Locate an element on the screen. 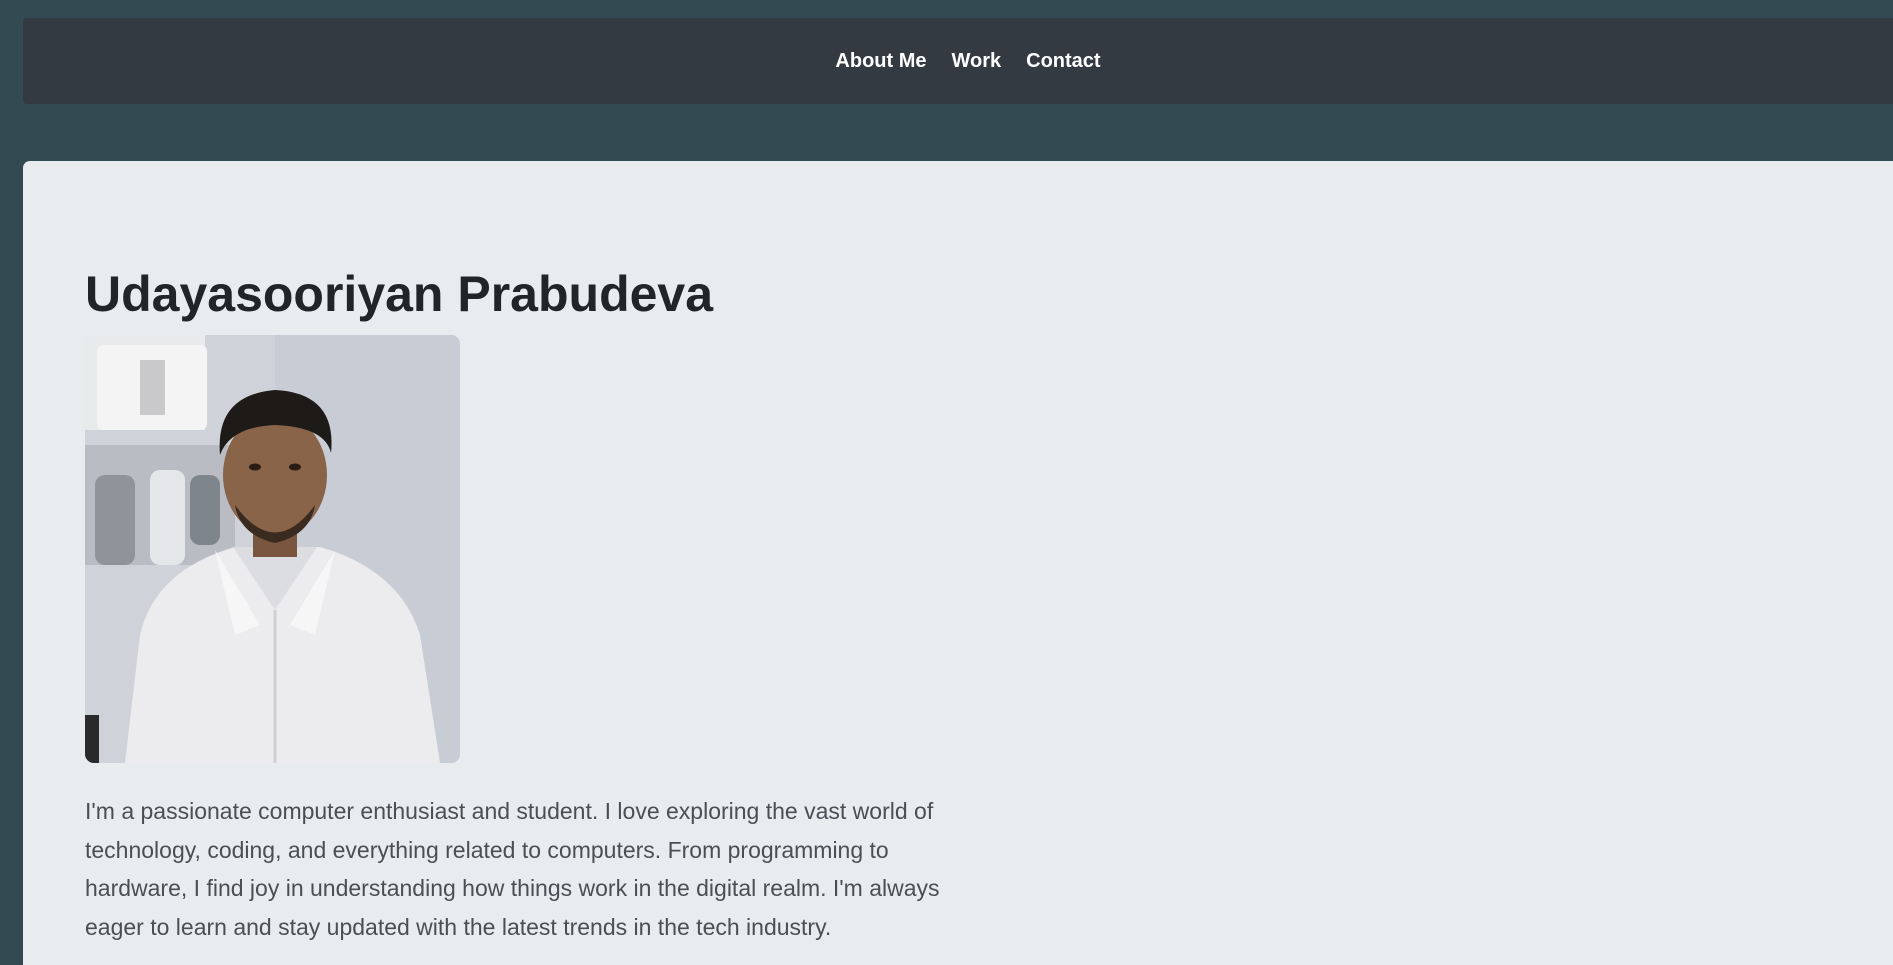 Image resolution: width=1893 pixels, height=965 pixels. nav-links: About Me Work Contact is located at coordinates (967, 61).